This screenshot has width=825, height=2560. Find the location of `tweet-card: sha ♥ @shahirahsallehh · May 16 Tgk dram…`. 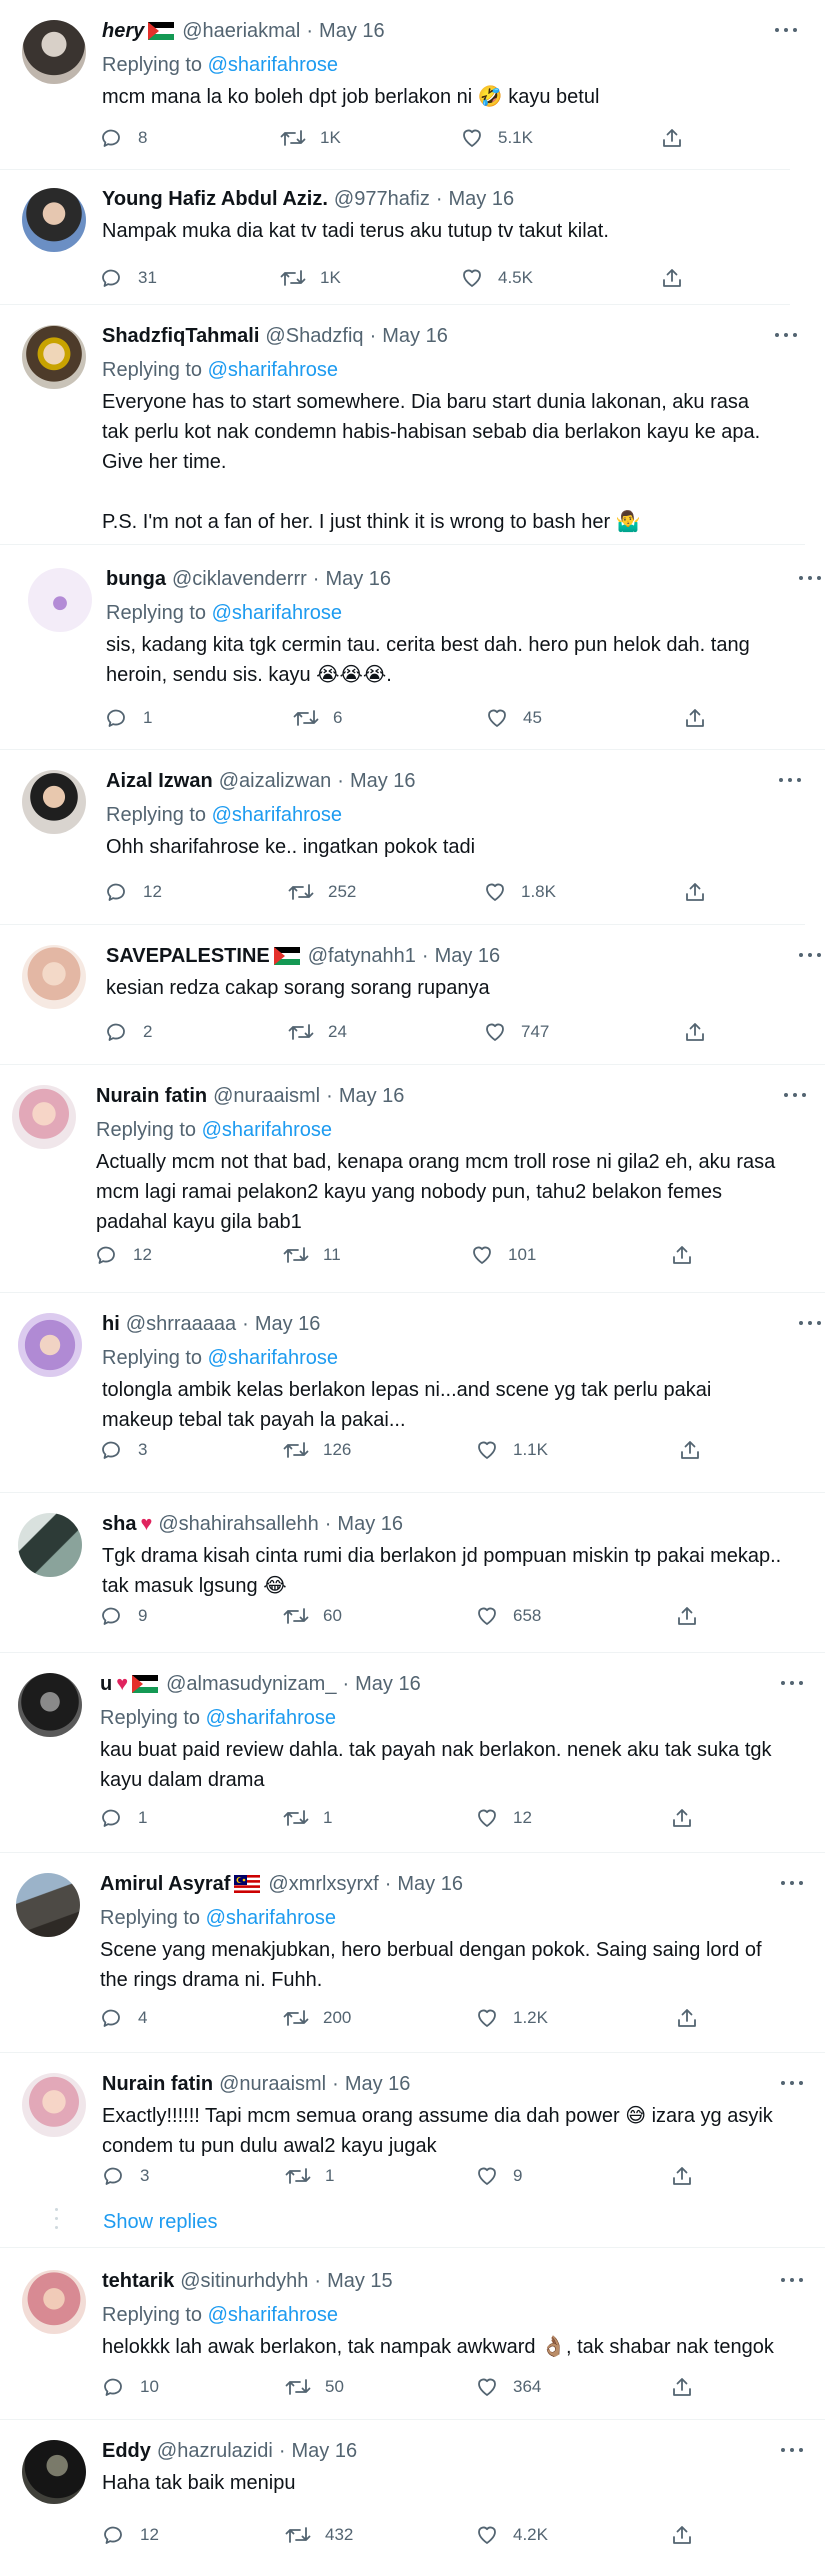

tweet-card: sha ♥ @shahirahsallehh · May 16 Tgk dram… is located at coordinates (412, 1573).